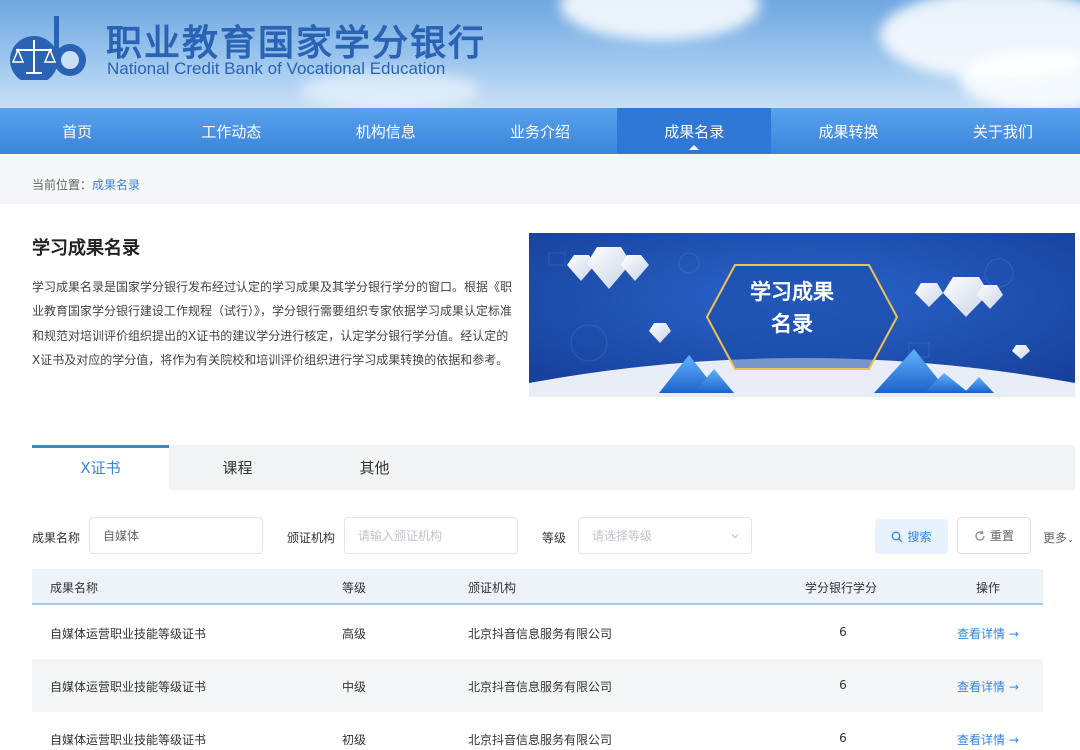 The image size is (1080, 750). I want to click on table-row: 自媒体运营职业技能等级证书 初级 北京抖音信息服务有限公司 6 查看详情 →, so click(537, 731).